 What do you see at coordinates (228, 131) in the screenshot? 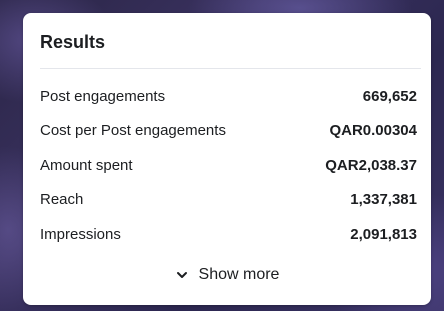
I see `metric-row-cost-per-post-engagement: Cost per Post engagements QAR0.00304` at bounding box center [228, 131].